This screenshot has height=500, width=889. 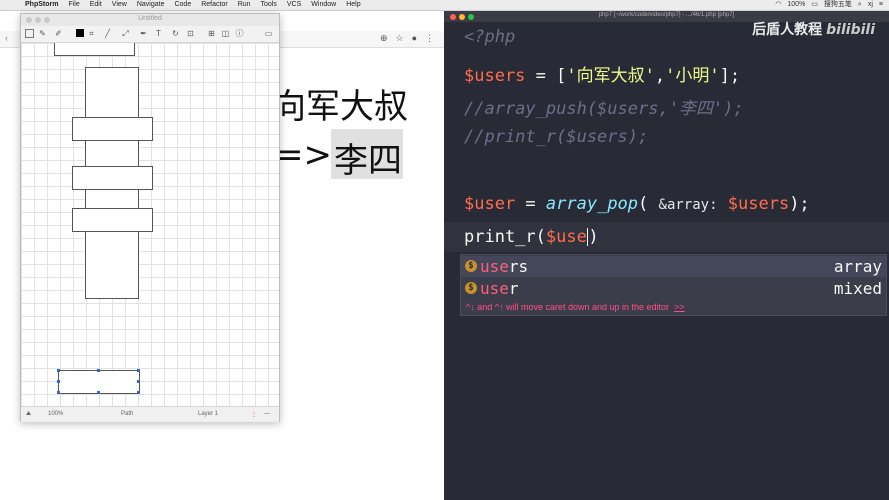 I want to click on completion-item-user: $ user mixed, so click(x=673, y=288).